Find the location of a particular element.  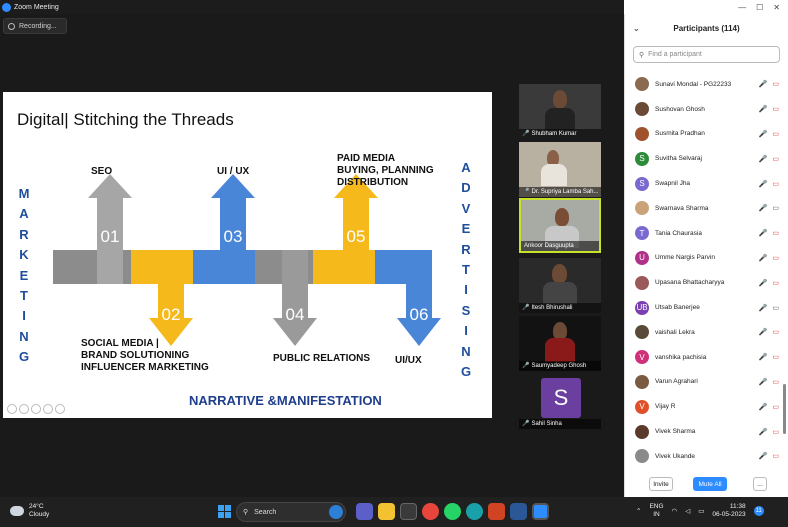

video-tile: 🎤 Shubham Kumar is located at coordinates (560, 111).